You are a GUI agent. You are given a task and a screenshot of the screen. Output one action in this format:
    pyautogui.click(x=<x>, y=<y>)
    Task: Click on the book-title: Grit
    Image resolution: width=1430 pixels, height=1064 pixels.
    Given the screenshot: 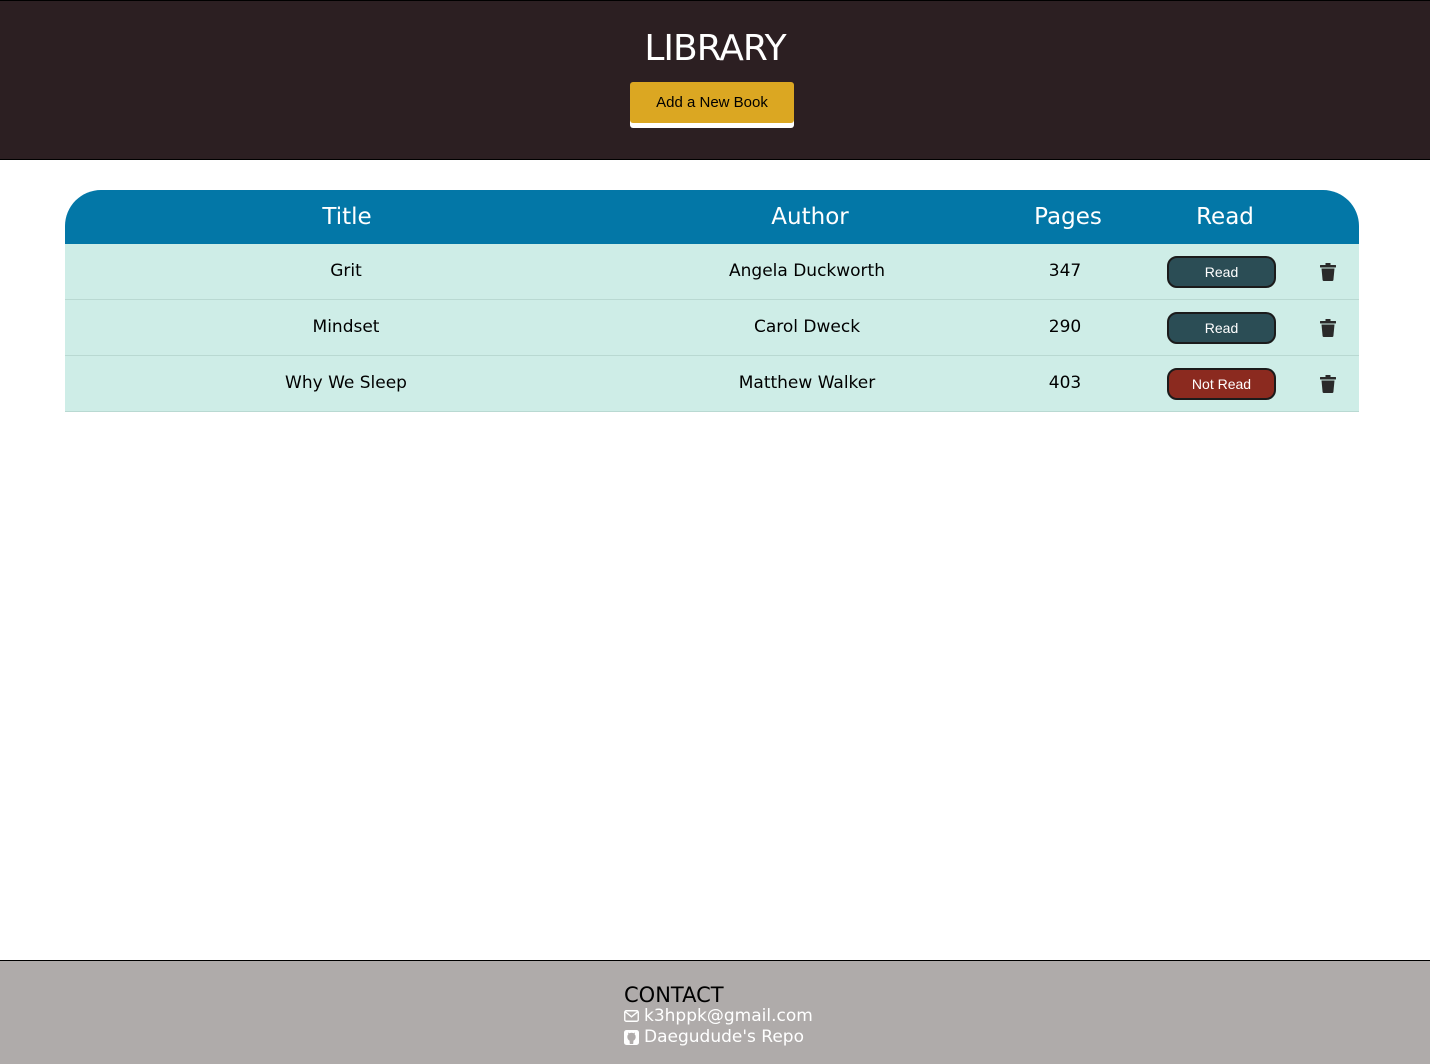 What is the action you would take?
    pyautogui.click(x=346, y=271)
    